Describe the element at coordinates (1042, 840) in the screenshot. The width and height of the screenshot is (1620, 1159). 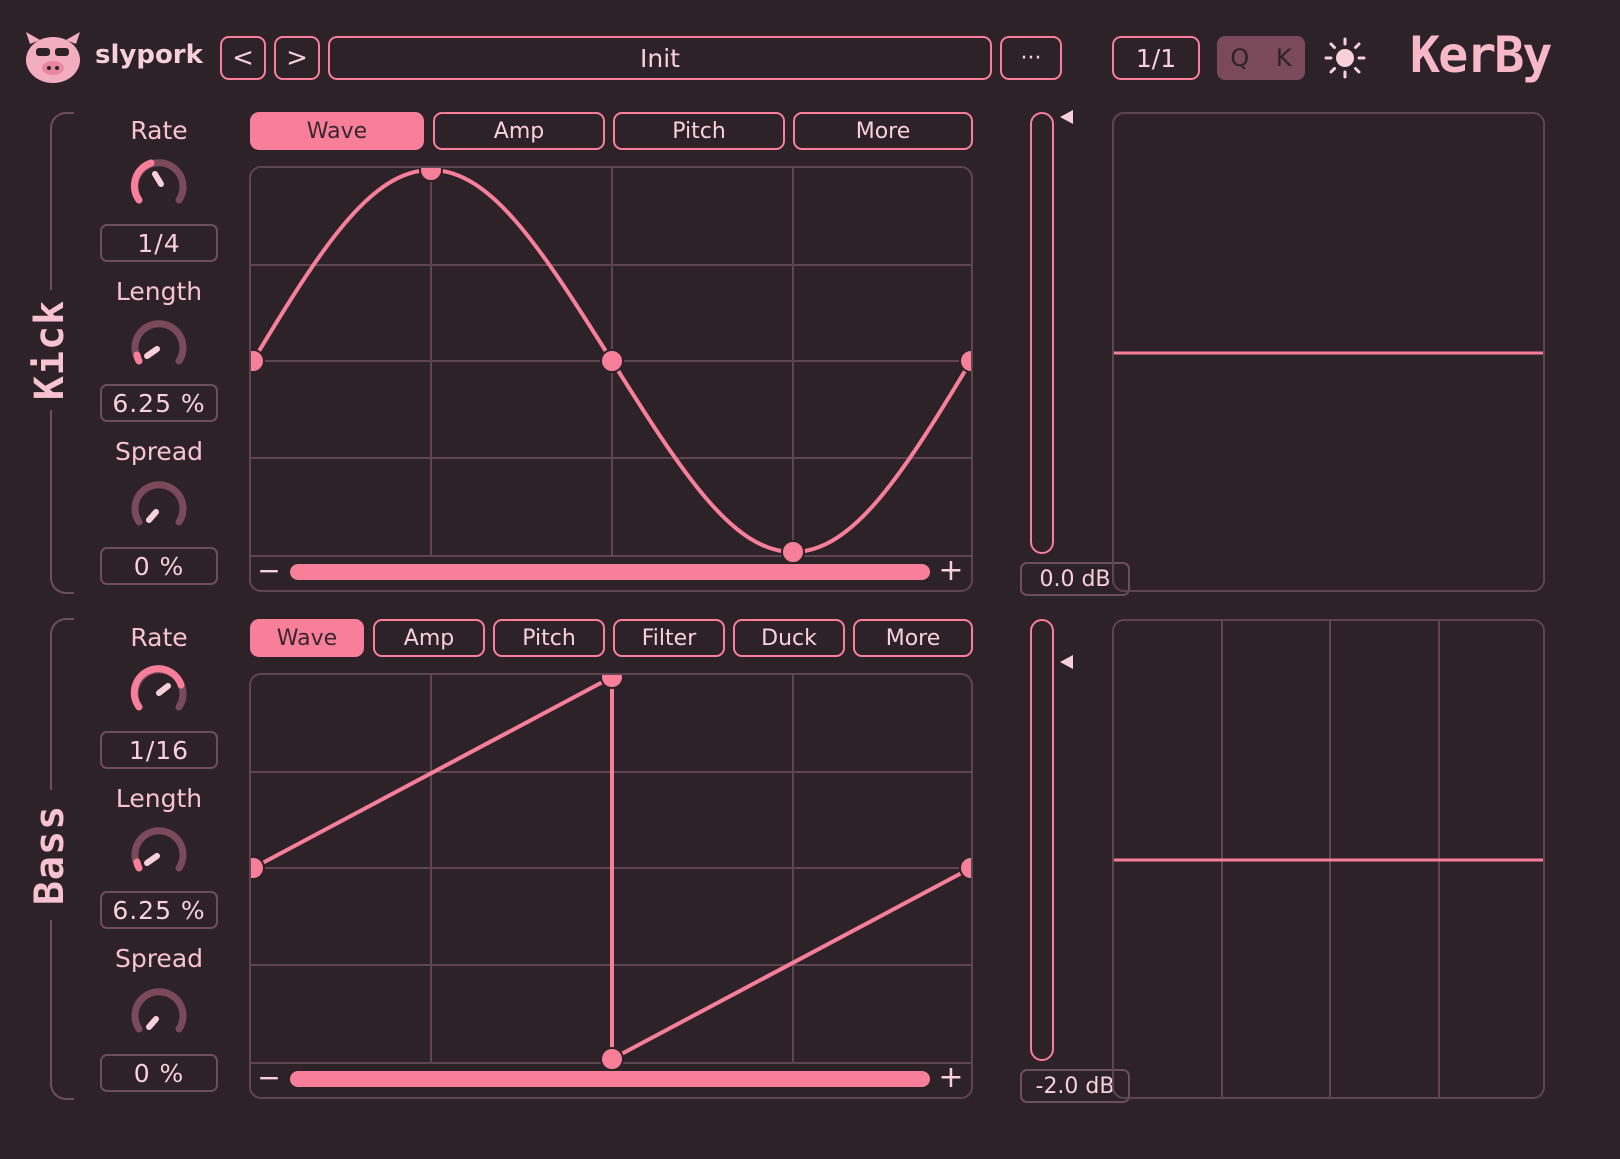
I see `bass-level-meter` at that location.